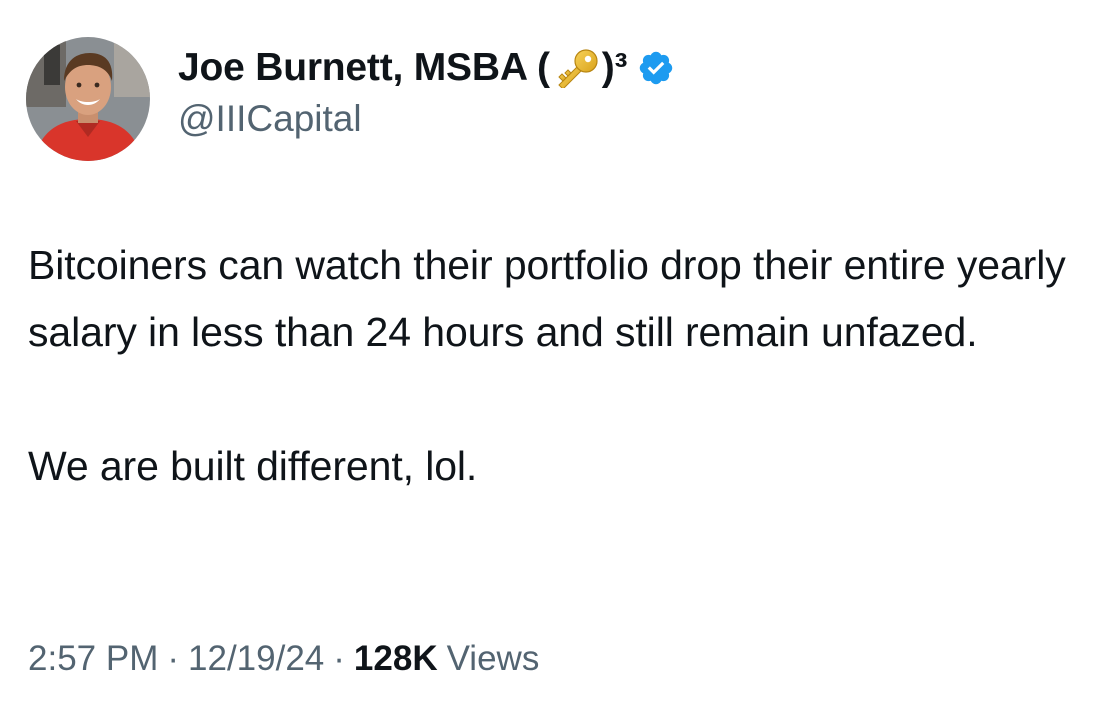 This screenshot has width=1098, height=707. What do you see at coordinates (253, 466) in the screenshot?
I see `tweet-paragraph: We are built different, lol.` at bounding box center [253, 466].